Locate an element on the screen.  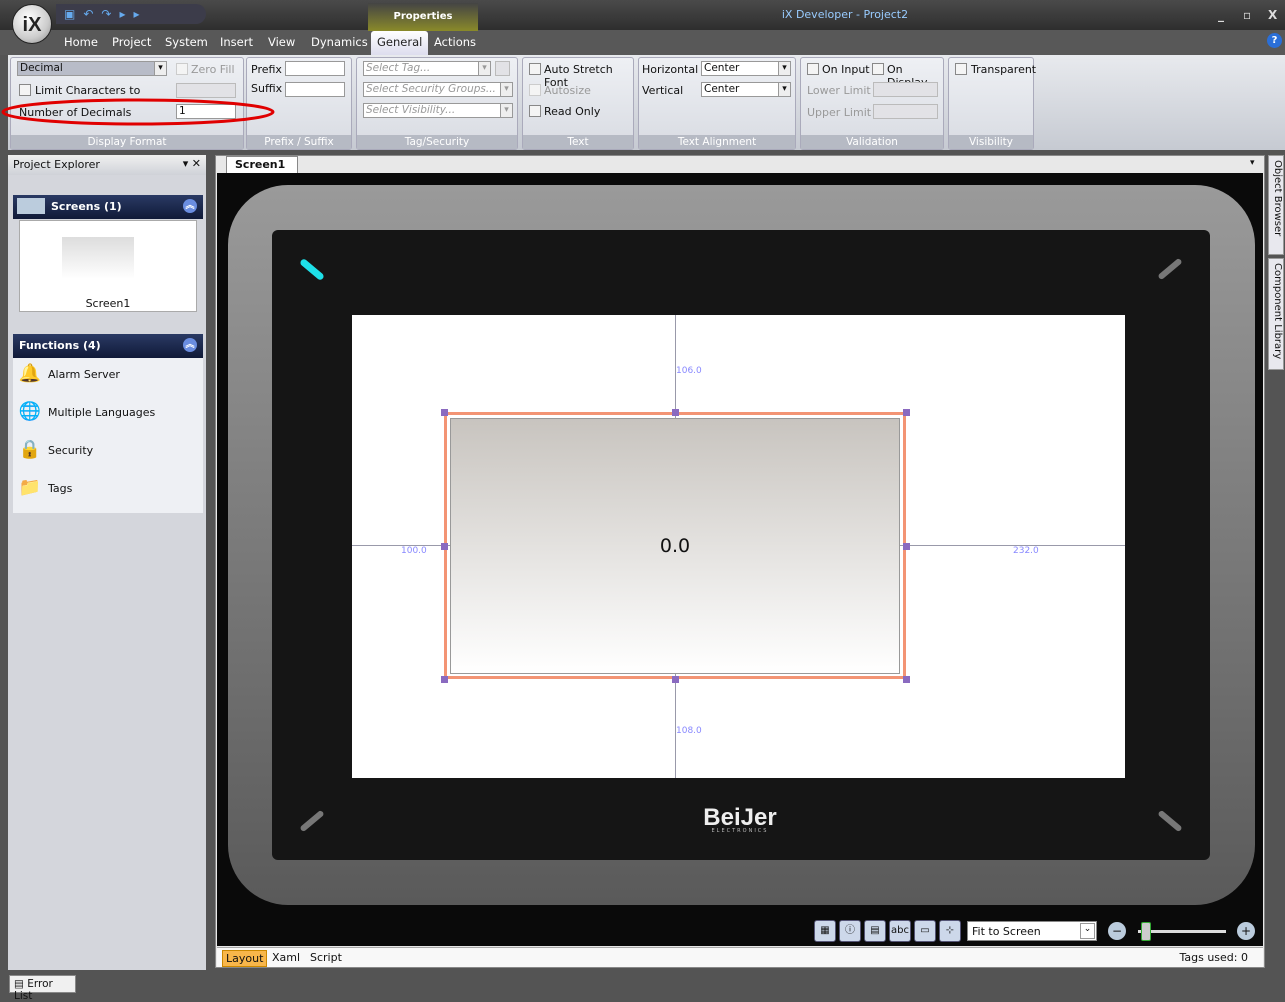
globe-icon: 🌐 is located at coordinates (30, 411).